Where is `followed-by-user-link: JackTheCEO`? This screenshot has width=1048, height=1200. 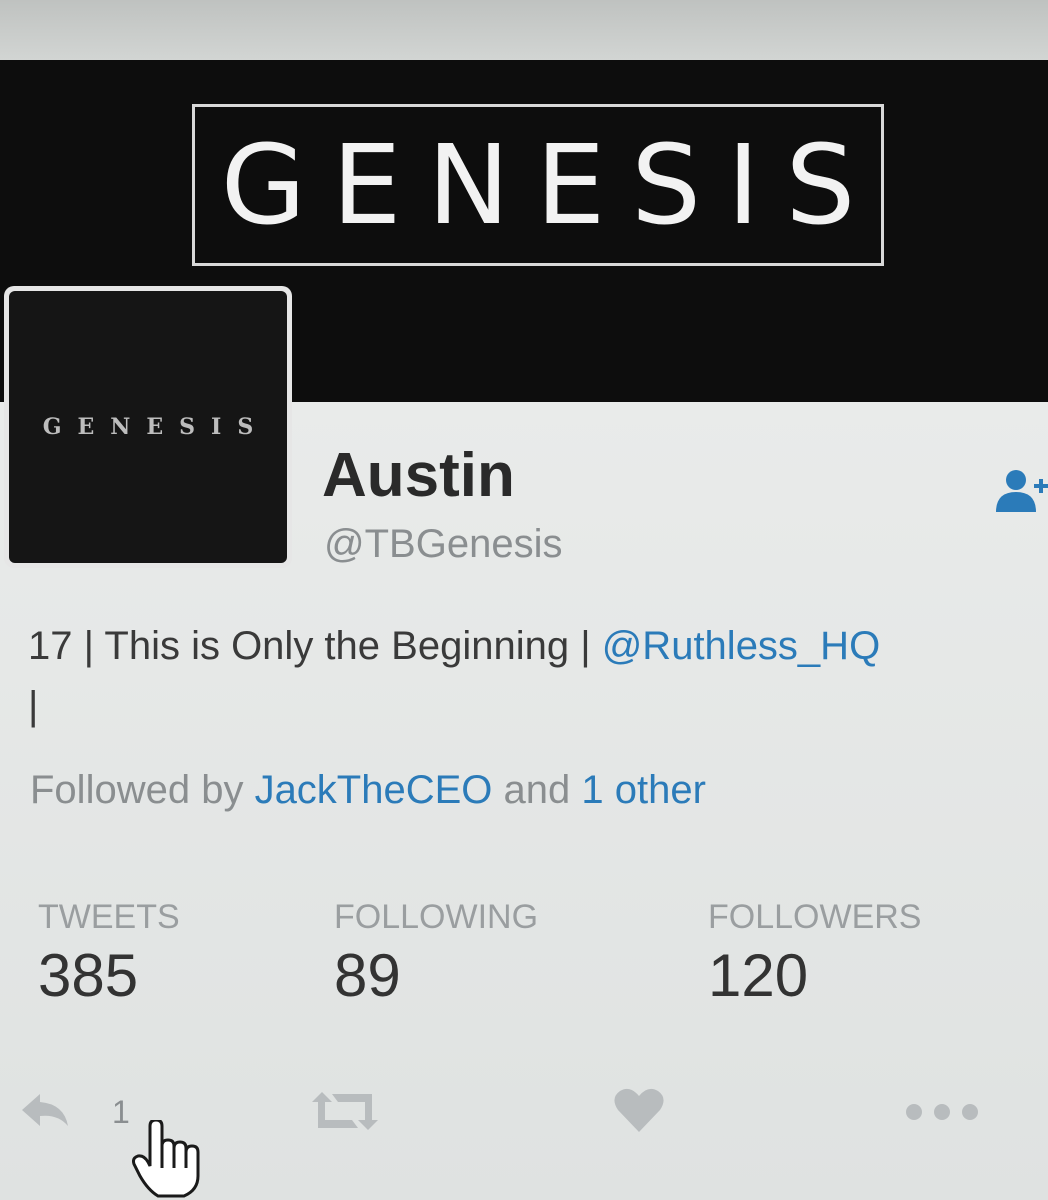
followed-by-user-link: JackTheCEO is located at coordinates (374, 790).